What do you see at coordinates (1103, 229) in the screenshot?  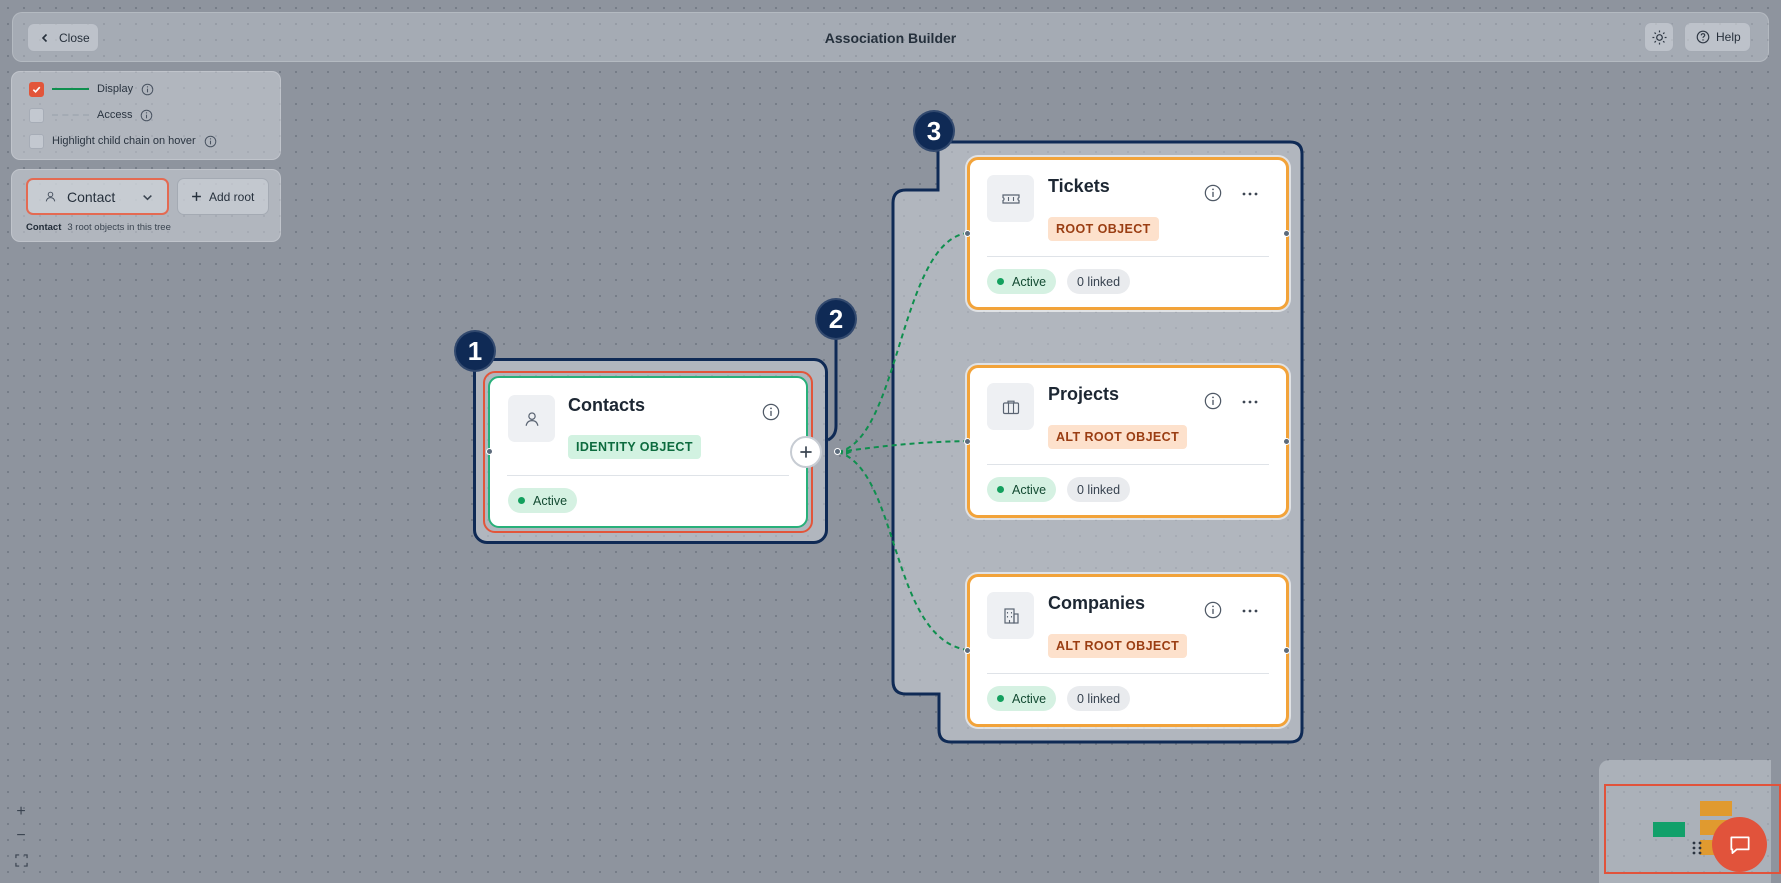 I see `card-tag: ROOT OBJECT` at bounding box center [1103, 229].